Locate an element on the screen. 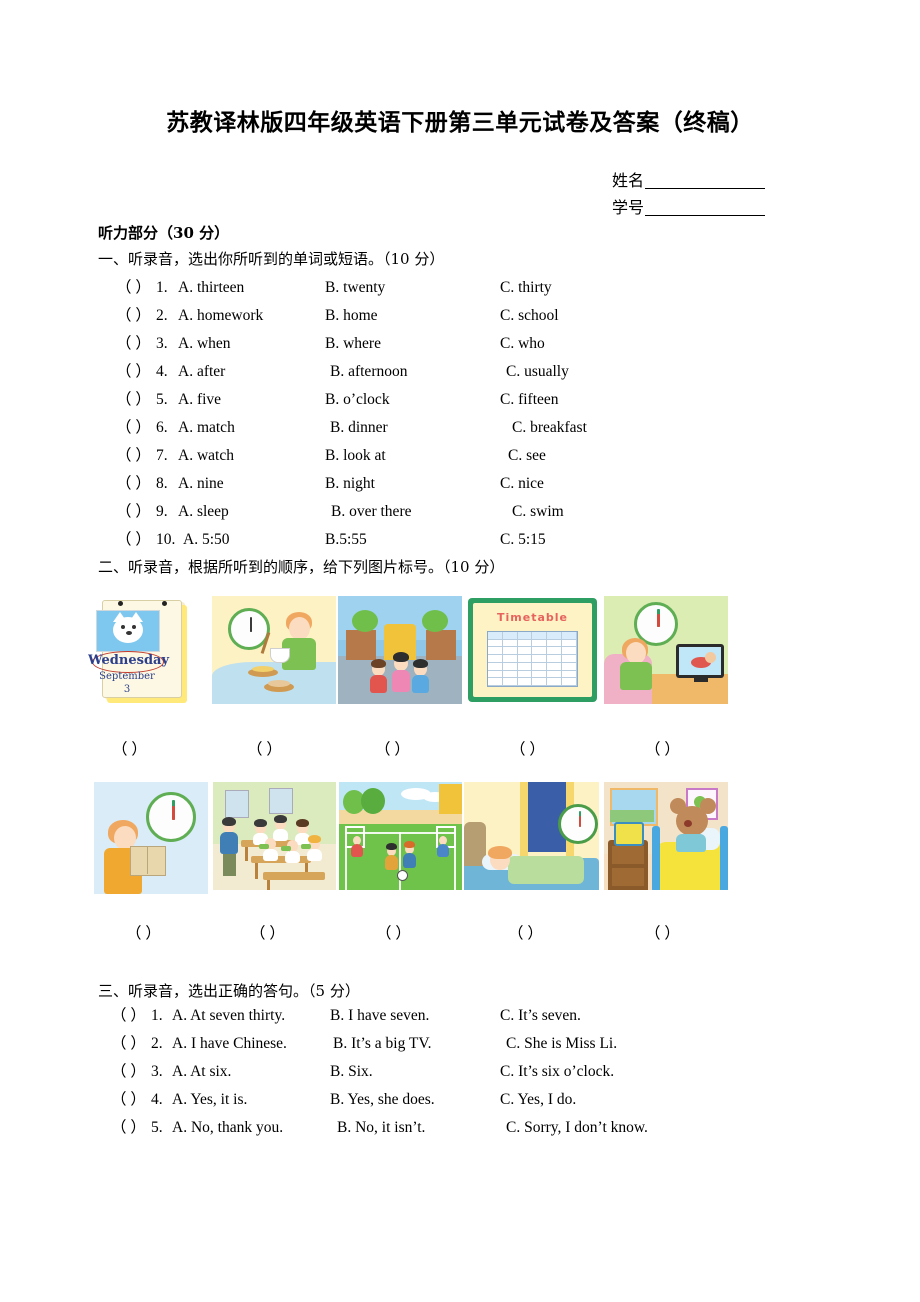 This screenshot has height=1302, width=920. option-c: C. school is located at coordinates (529, 316).